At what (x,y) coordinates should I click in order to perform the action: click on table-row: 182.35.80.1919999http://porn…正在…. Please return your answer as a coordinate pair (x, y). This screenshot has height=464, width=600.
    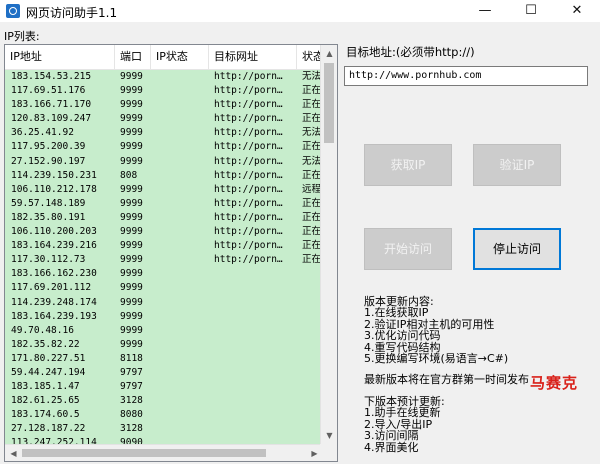
    Looking at the image, I should click on (164, 218).